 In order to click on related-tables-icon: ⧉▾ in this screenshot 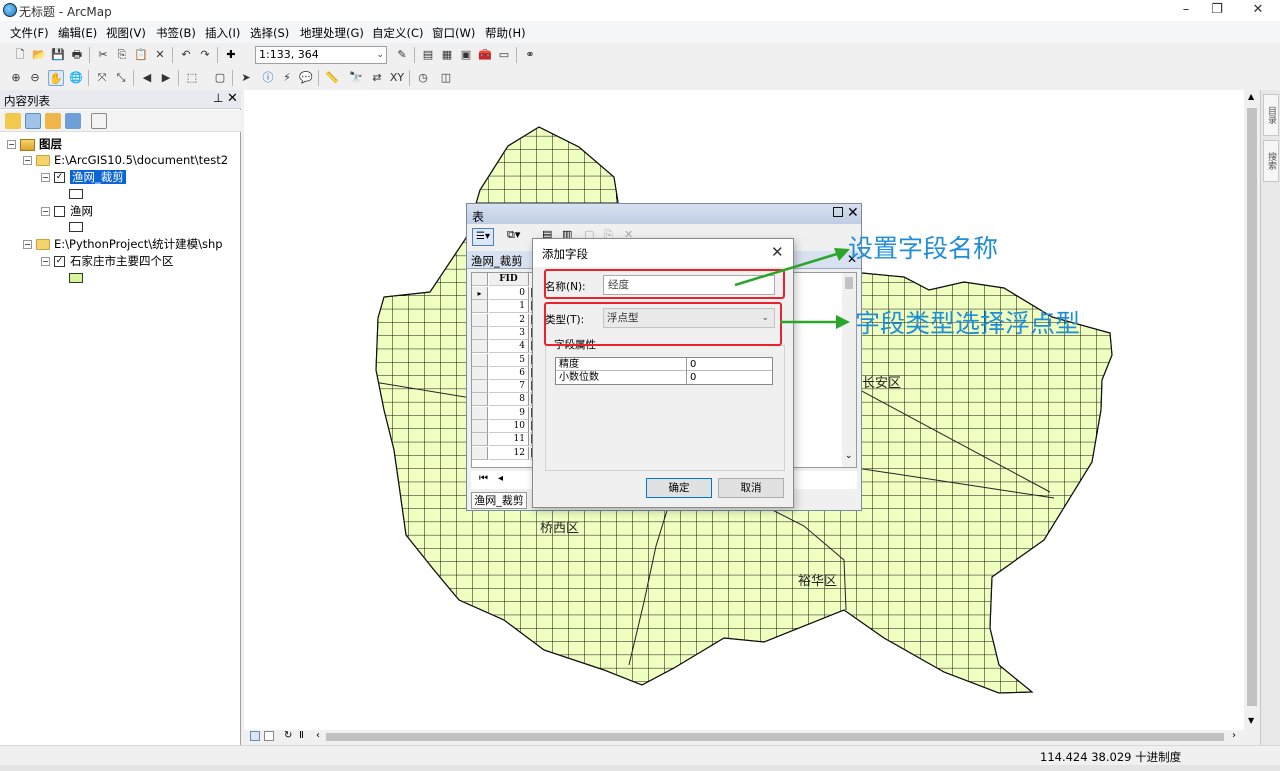, I will do `click(513, 235)`.